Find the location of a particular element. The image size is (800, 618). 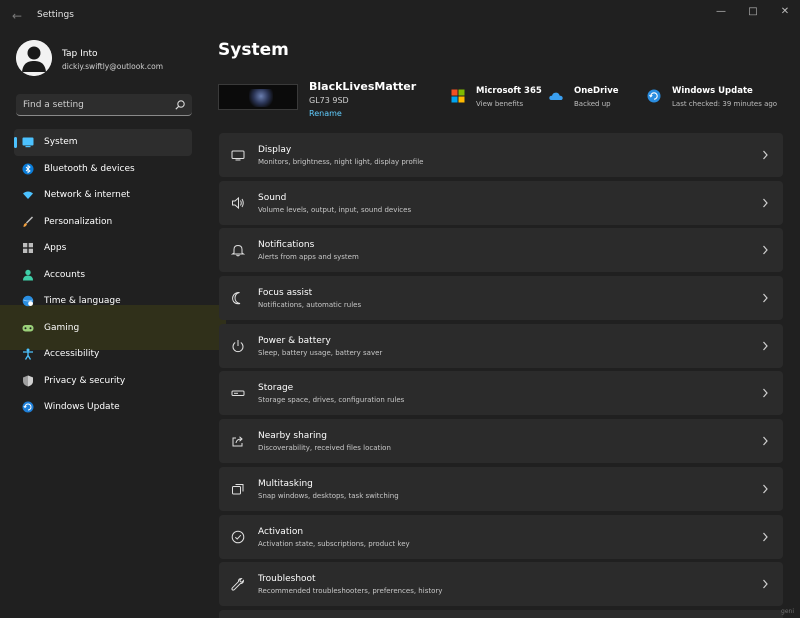

card-subtitle: Discoverability, received files location is located at coordinates (324, 448).